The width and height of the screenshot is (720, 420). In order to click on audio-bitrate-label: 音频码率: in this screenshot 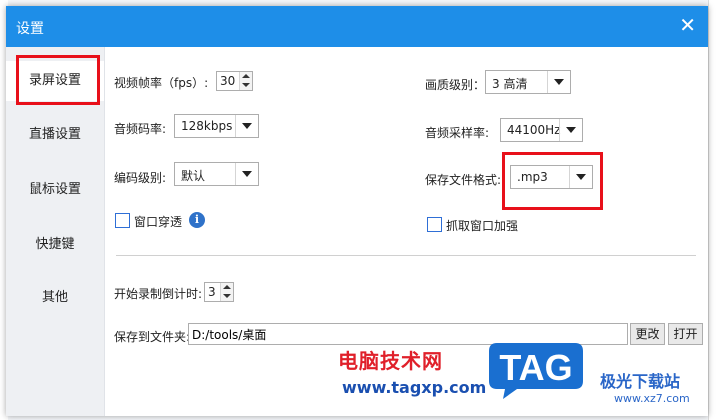, I will do `click(140, 129)`.